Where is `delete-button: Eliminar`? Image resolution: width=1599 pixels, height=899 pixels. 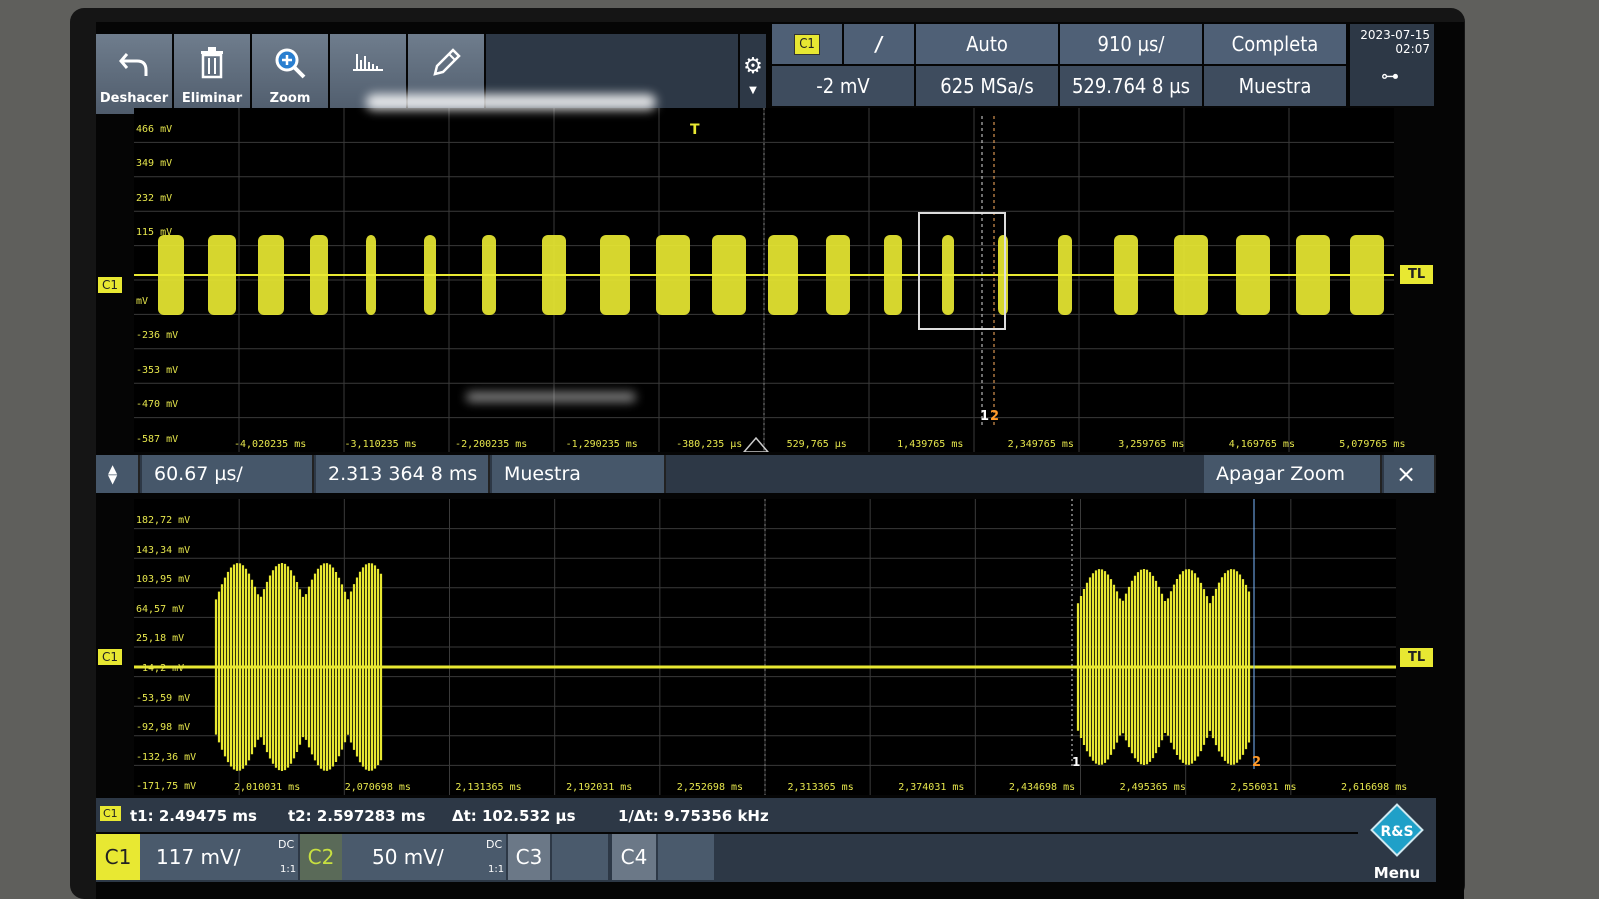
delete-button: Eliminar is located at coordinates (212, 74).